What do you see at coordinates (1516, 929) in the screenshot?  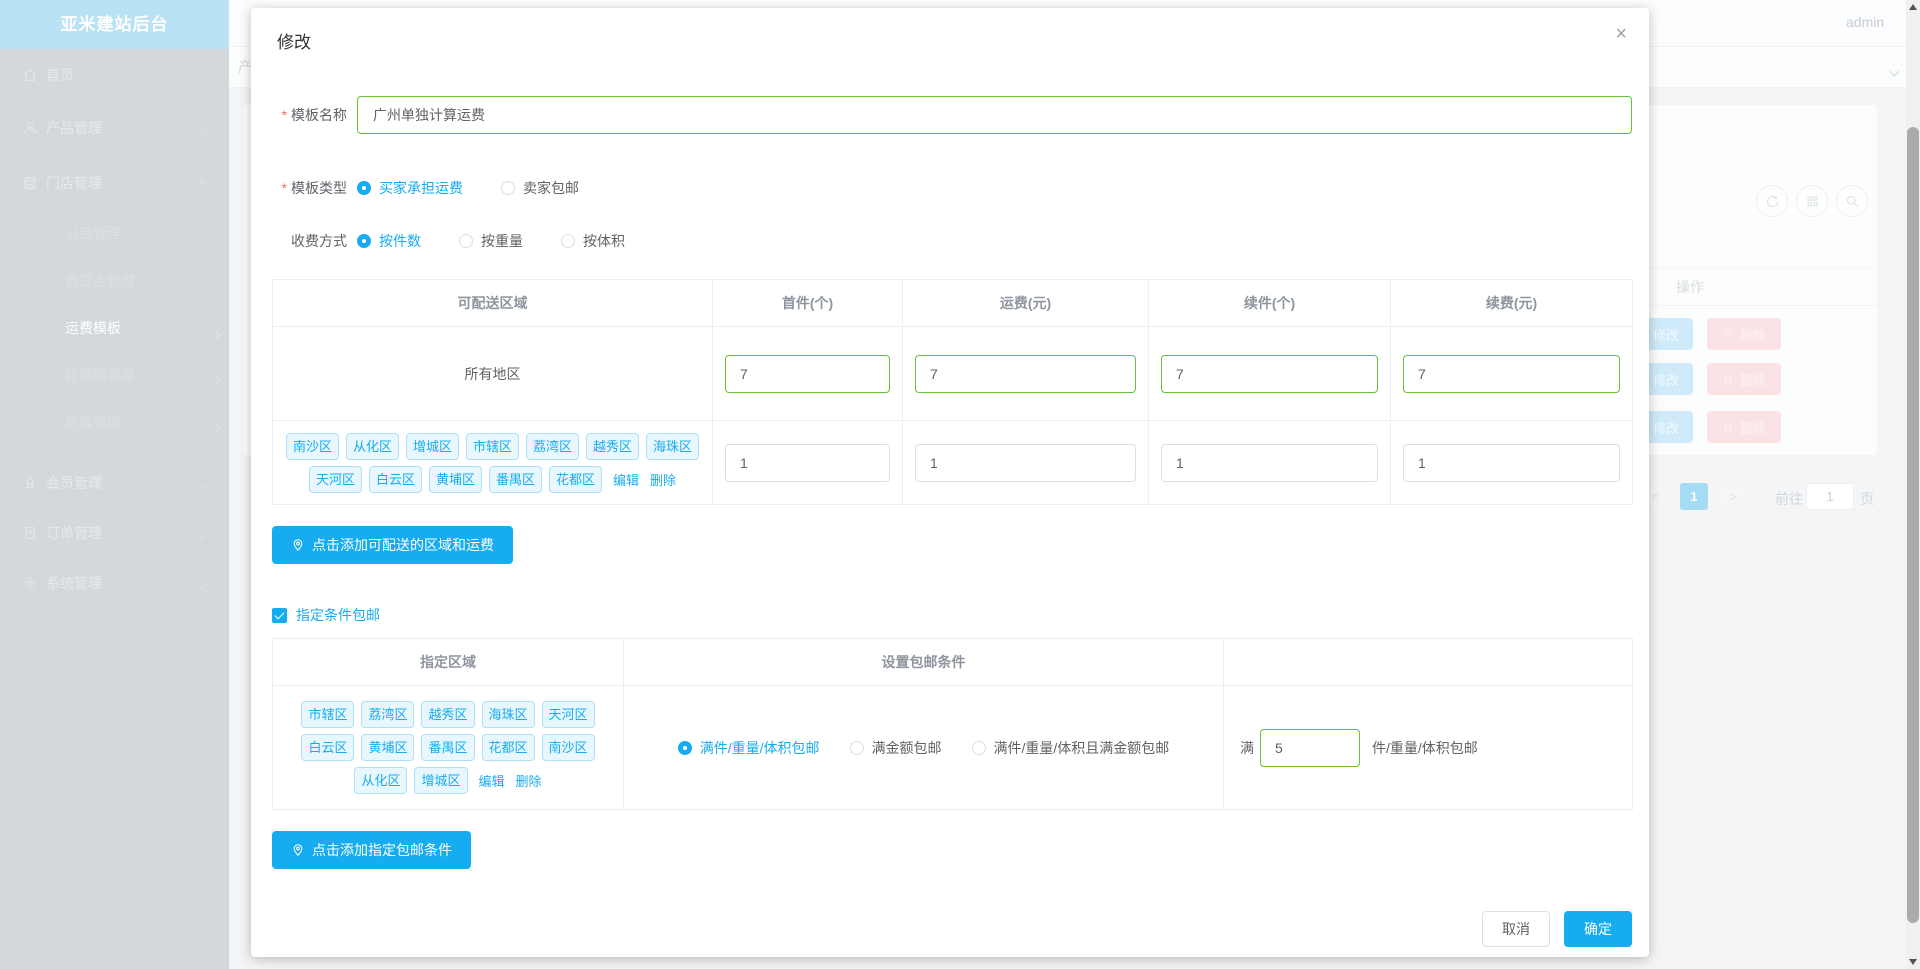 I see `cancel-button: 取消` at bounding box center [1516, 929].